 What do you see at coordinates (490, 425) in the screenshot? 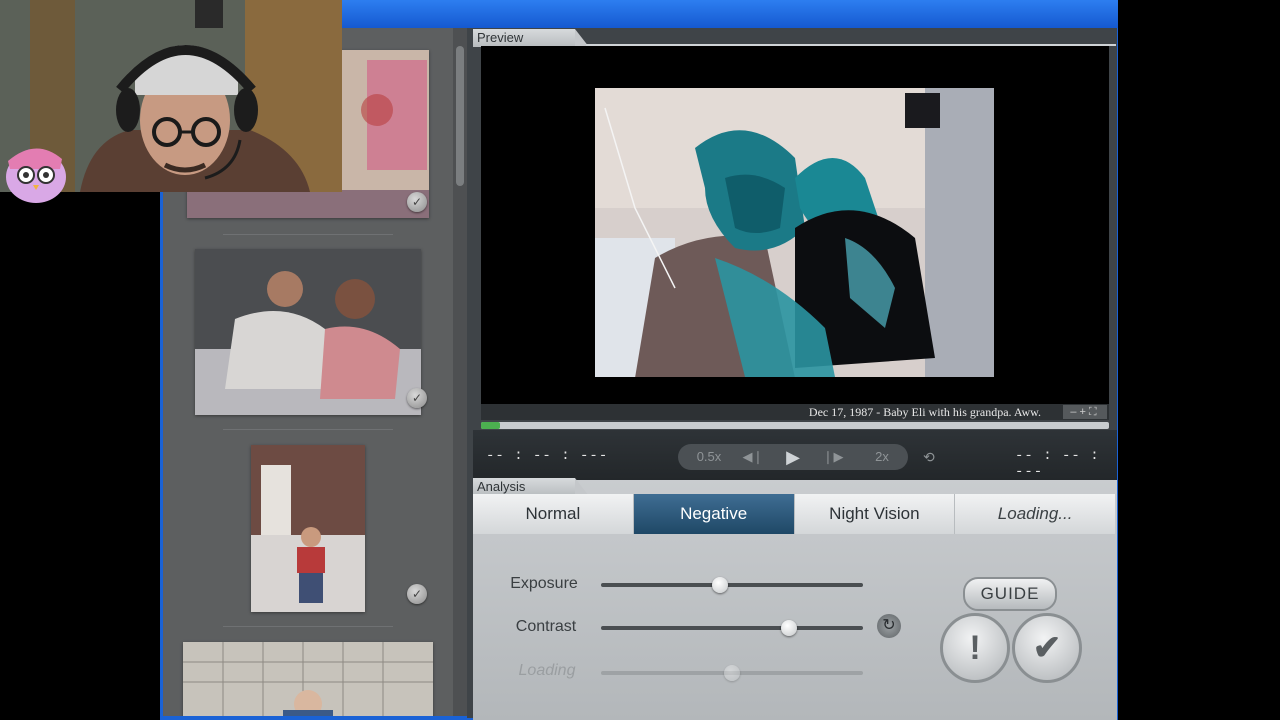
I see `progress-fill` at bounding box center [490, 425].